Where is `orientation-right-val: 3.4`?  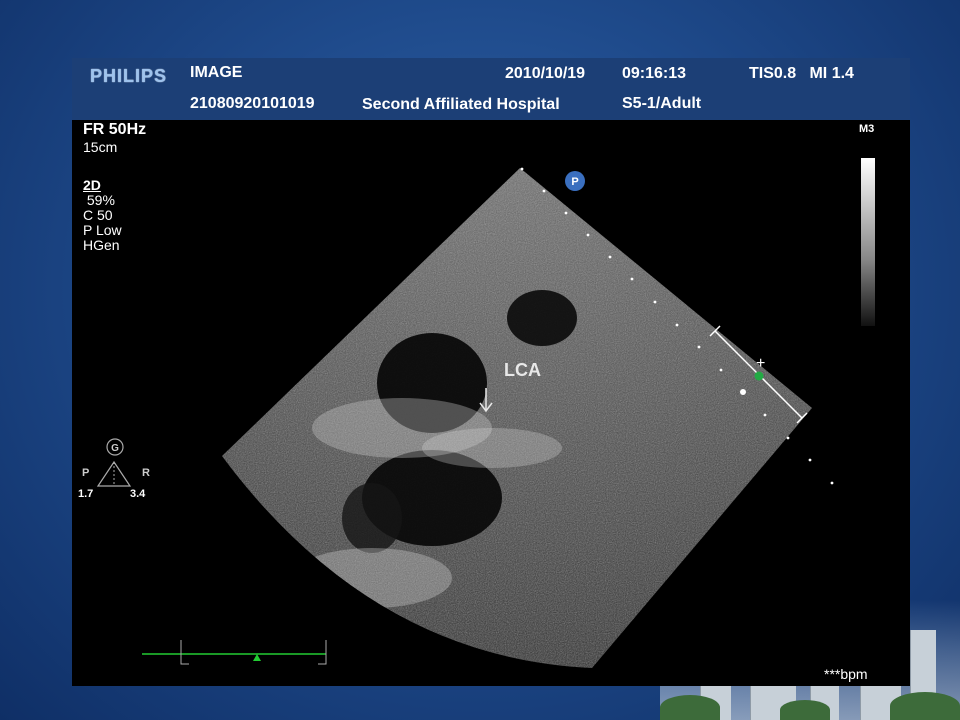
orientation-right-val: 3.4 is located at coordinates (138, 494).